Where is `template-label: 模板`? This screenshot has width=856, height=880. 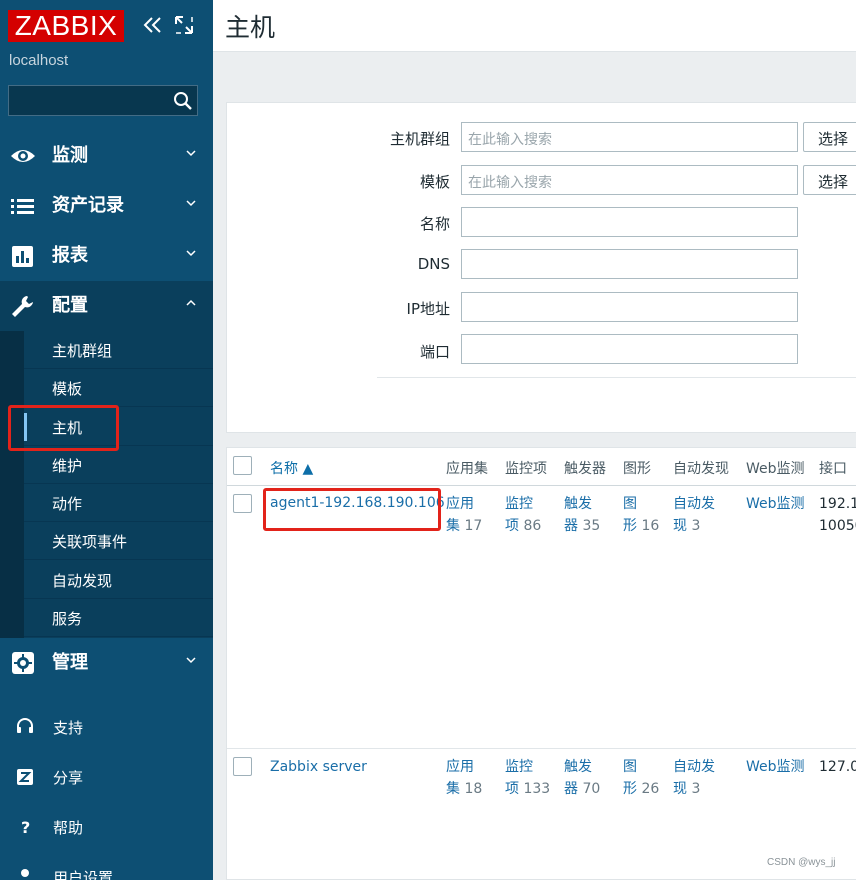
template-label: 模板 is located at coordinates (434, 182).